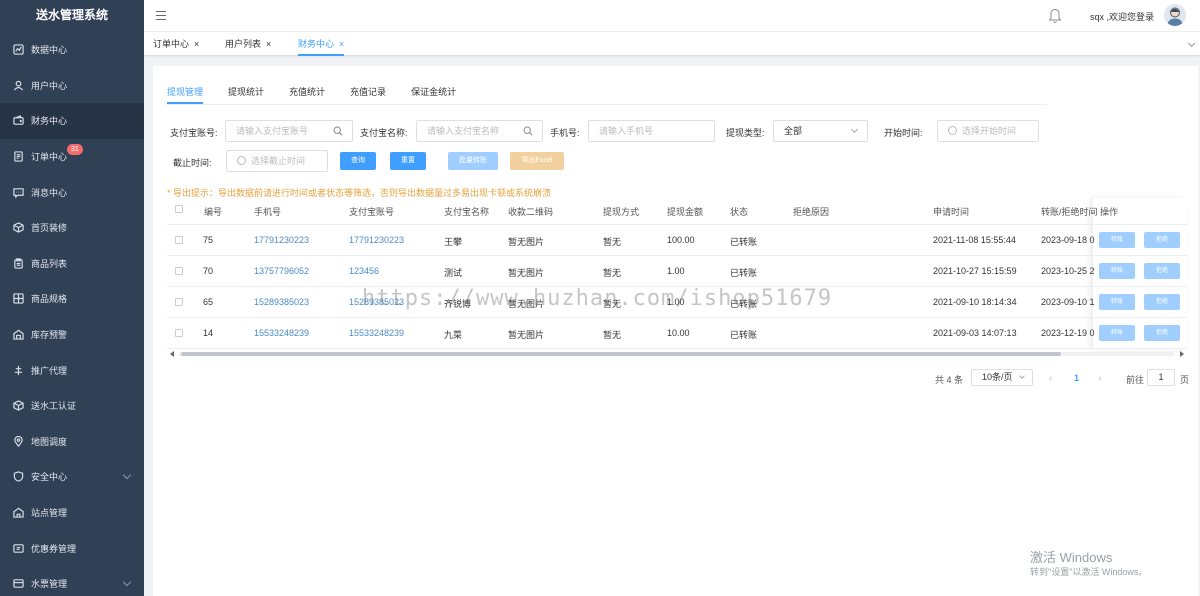 Image resolution: width=1200 pixels, height=596 pixels. What do you see at coordinates (376, 333) in the screenshot?
I see `cell-alipay-account: 15533248239` at bounding box center [376, 333].